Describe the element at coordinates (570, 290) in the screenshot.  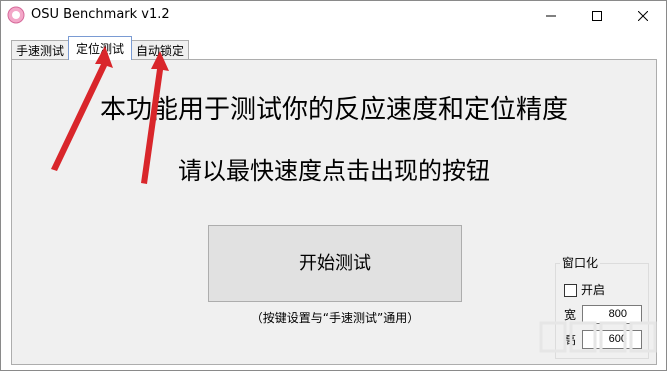
I see `enable-checkbox` at that location.